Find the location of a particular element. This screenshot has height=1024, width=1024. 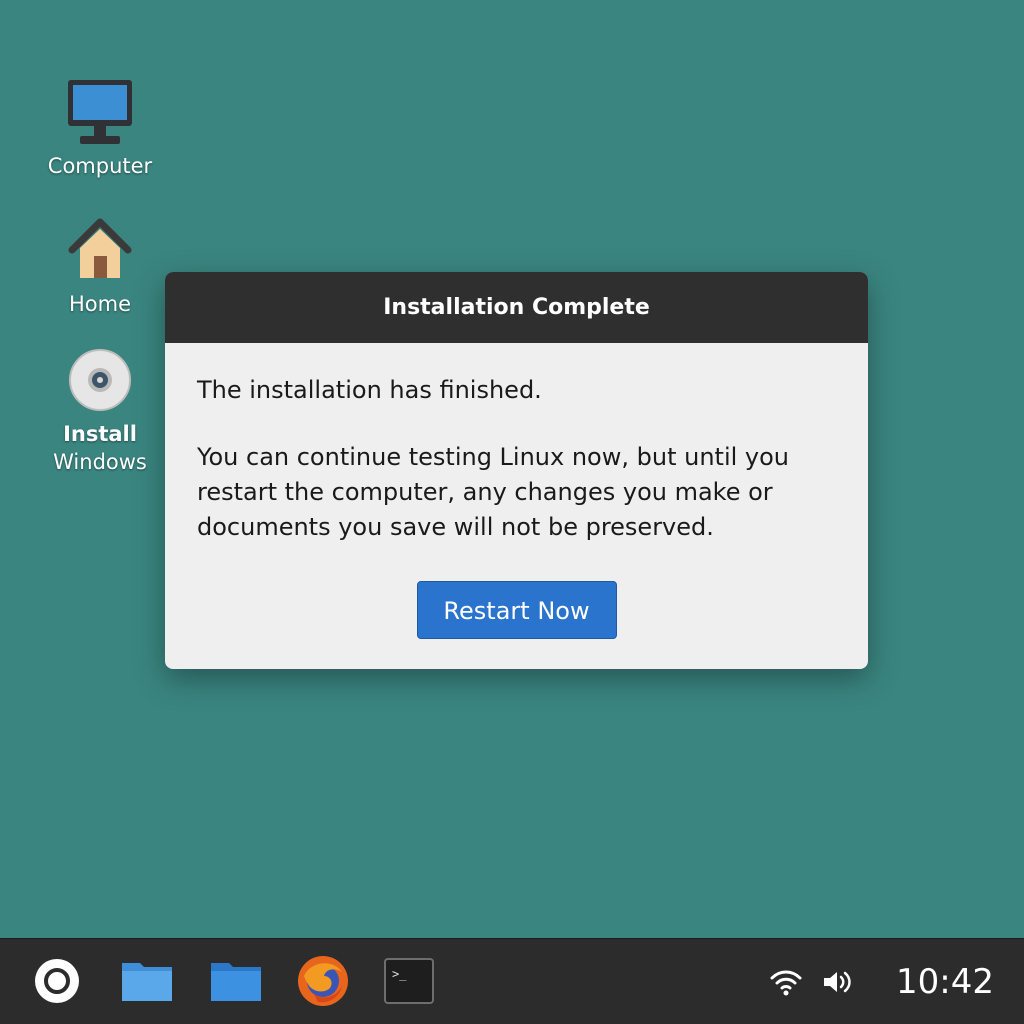

dialog-titlebar: Installation Complete is located at coordinates (516, 307).